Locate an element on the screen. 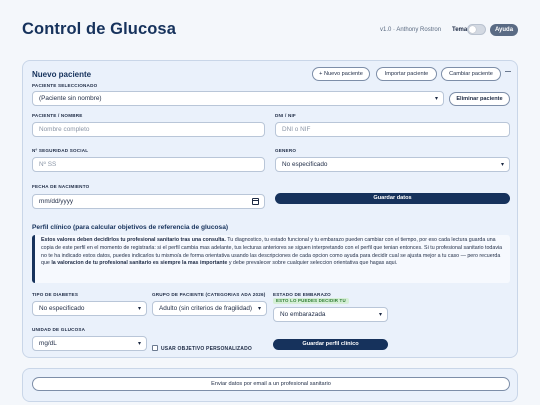 This screenshot has width=540, height=405. pregnancy-badge: ESTO LO PUEDES DECIDIR TU is located at coordinates (311, 301).